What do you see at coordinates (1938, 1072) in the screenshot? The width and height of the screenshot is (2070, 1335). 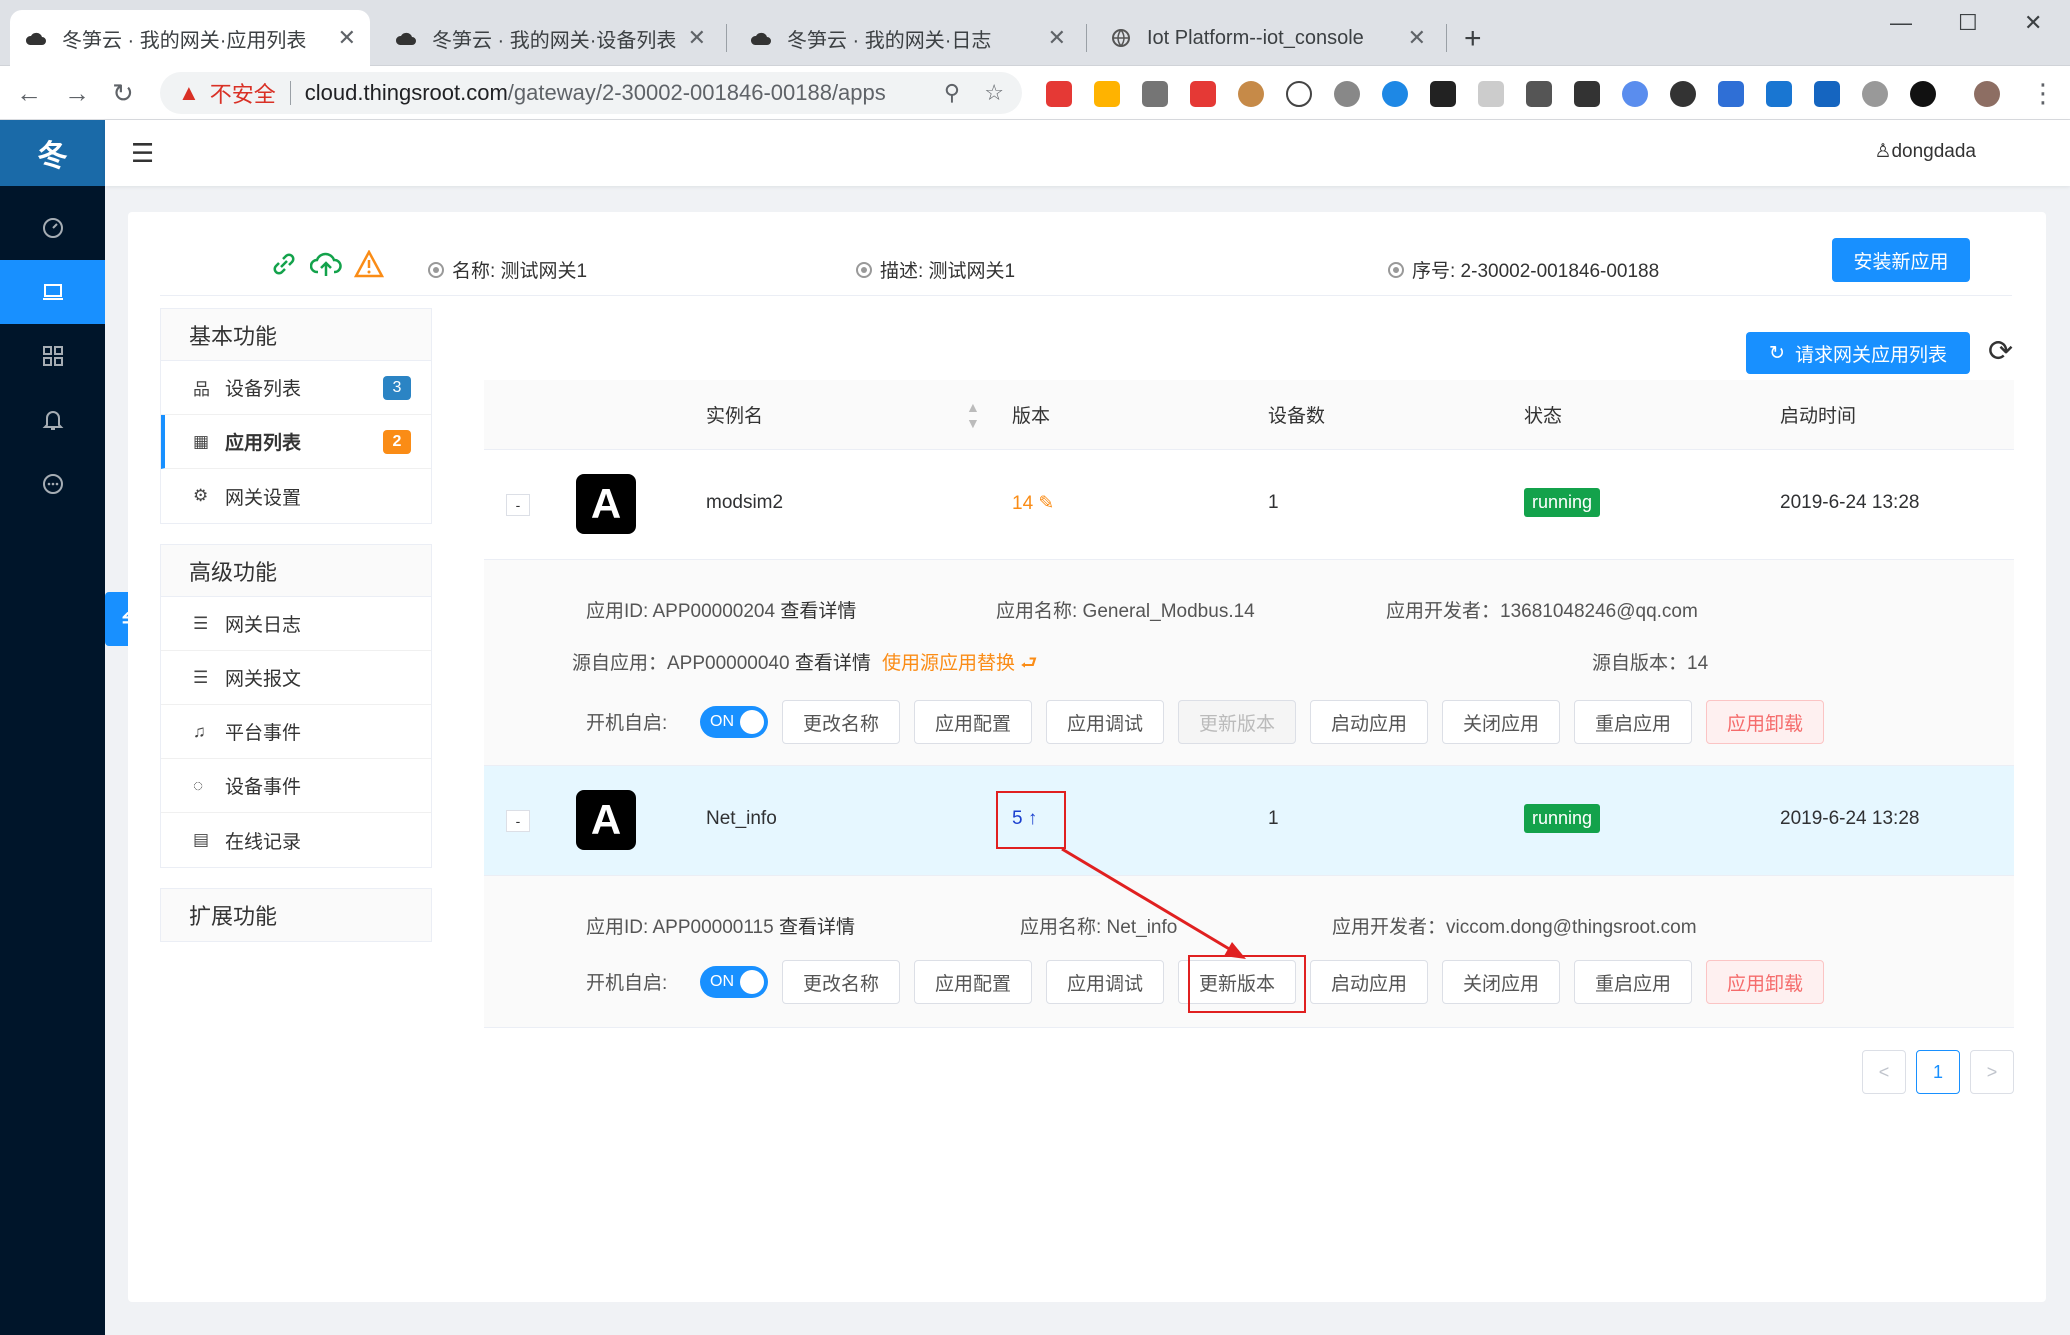 I see `pagination-page: 1` at bounding box center [1938, 1072].